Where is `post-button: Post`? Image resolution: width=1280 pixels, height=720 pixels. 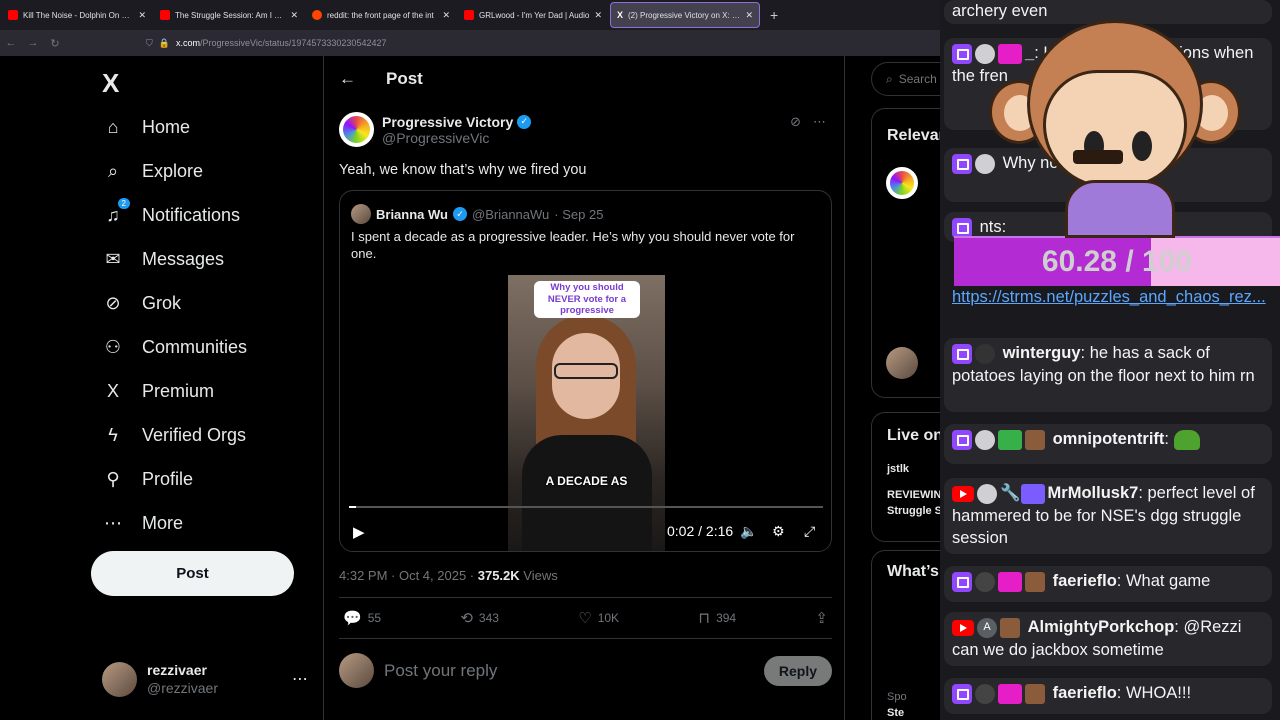
post-button: Post is located at coordinates (192, 573).